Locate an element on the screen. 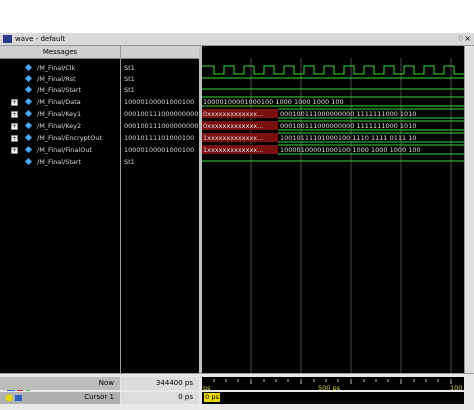  now-value: 344400 ps is located at coordinates (174, 383).